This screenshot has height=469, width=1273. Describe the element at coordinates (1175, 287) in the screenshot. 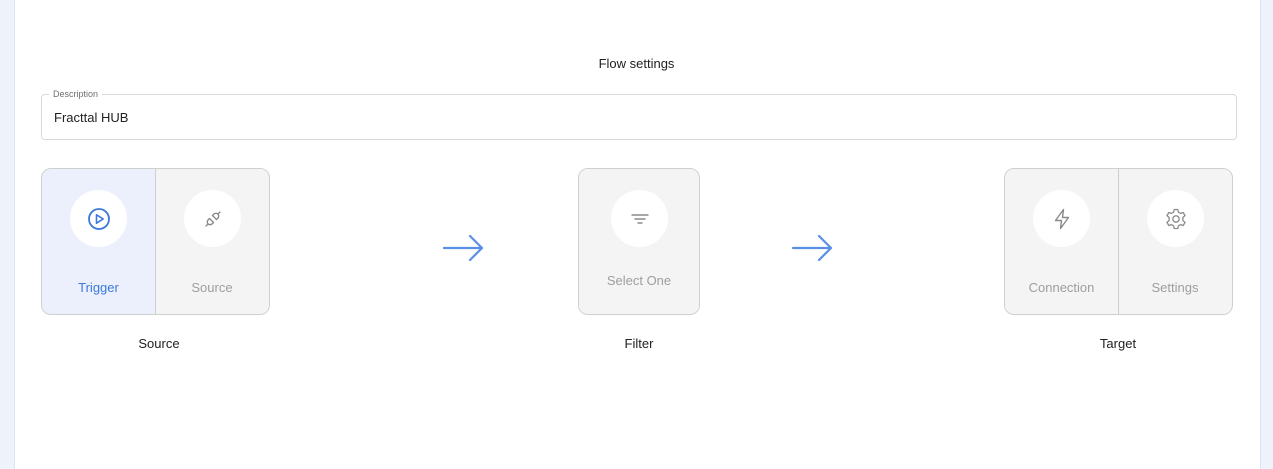

I see `settings-label: Settings` at that location.